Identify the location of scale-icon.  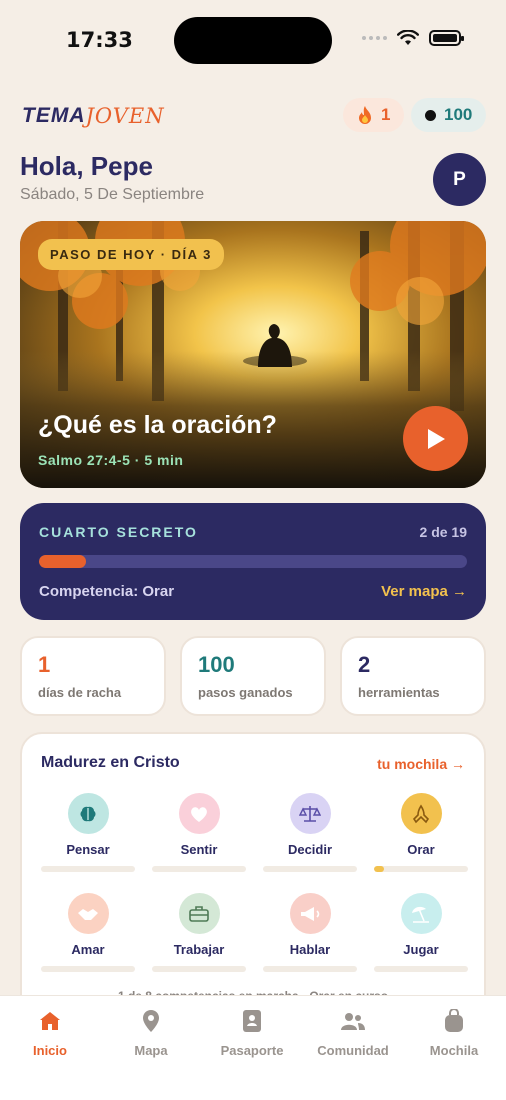
(310, 813).